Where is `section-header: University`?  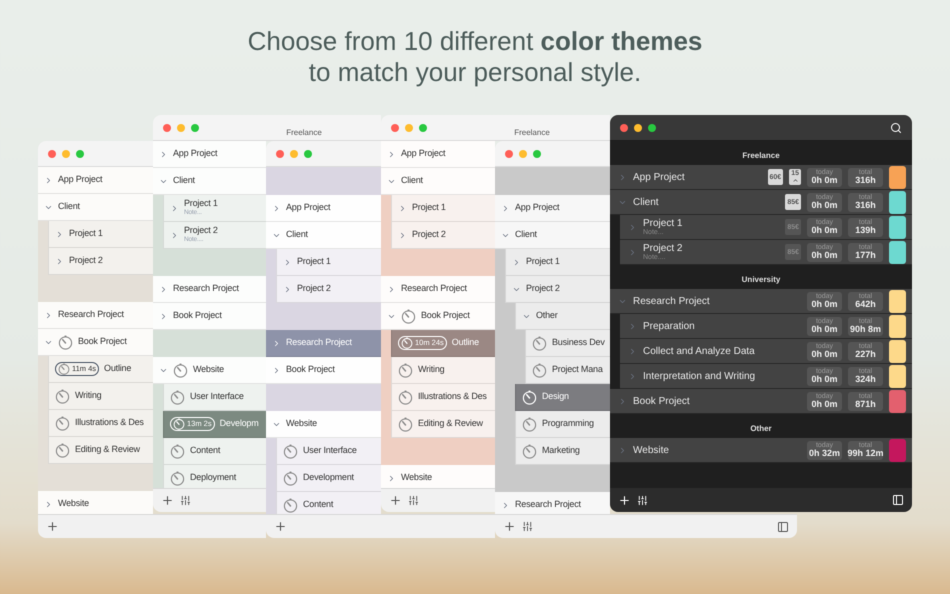 section-header: University is located at coordinates (761, 280).